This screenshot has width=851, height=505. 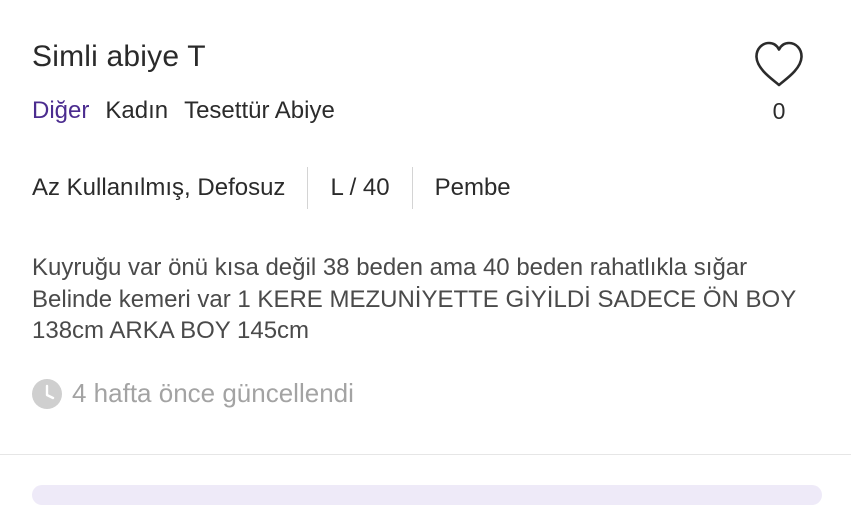 I want to click on breadcrumb-item-diger: Diğer, so click(x=60, y=111).